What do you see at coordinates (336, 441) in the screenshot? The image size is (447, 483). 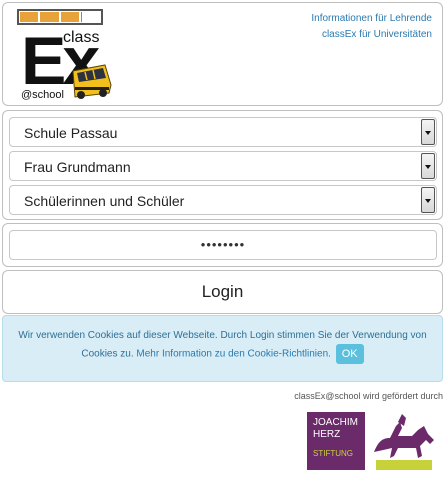 I see `joachim-herz-stiftung-logo: JOACHIM HERZ STIFTUNG` at bounding box center [336, 441].